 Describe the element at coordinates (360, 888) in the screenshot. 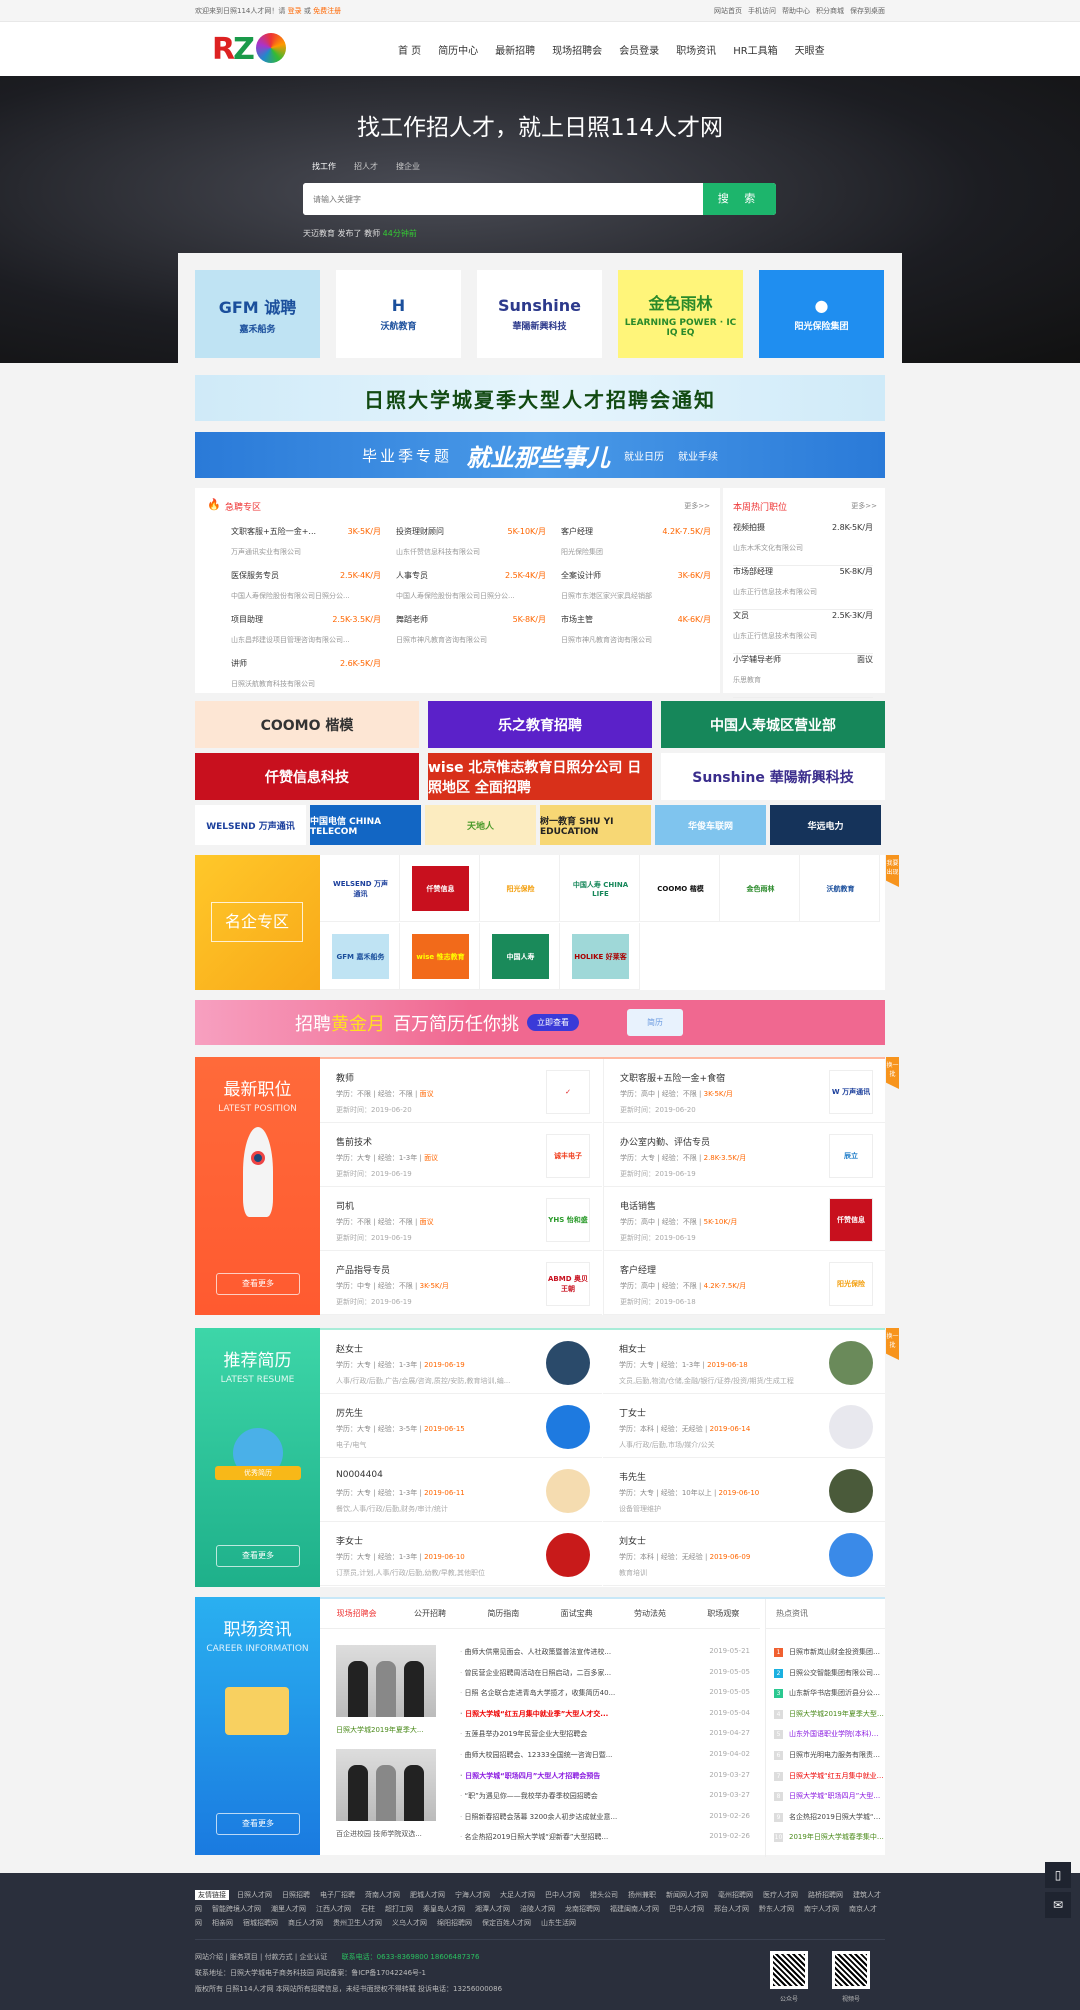

I see `famous-company-cell: WELSEND 万声通讯` at that location.